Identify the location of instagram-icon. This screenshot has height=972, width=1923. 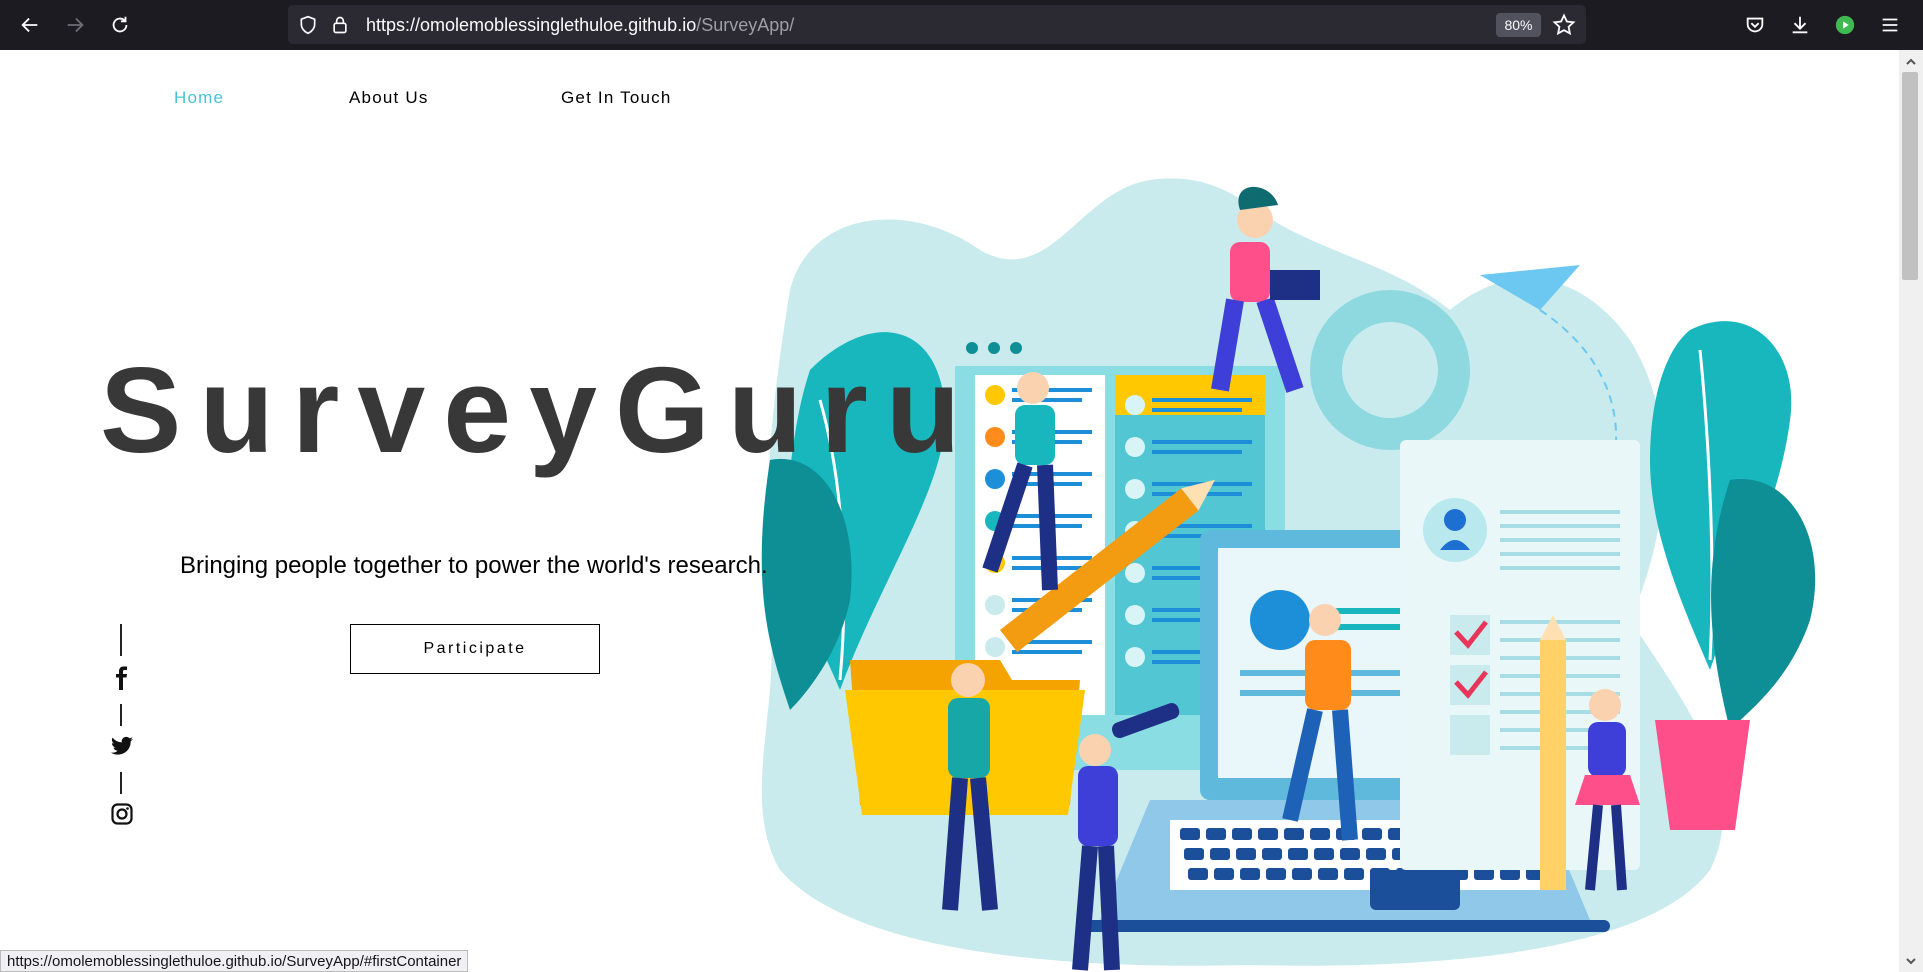
(122, 814).